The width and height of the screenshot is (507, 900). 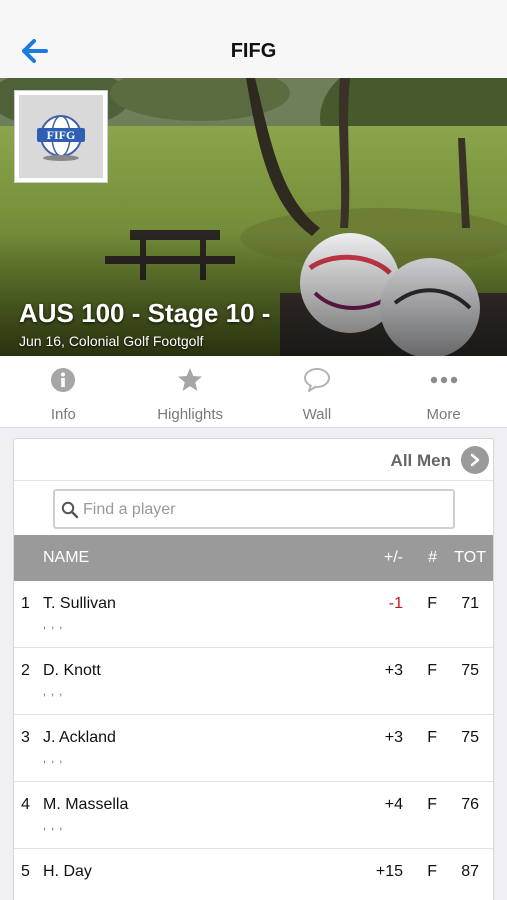 I want to click on row-diff: -1, so click(x=395, y=603).